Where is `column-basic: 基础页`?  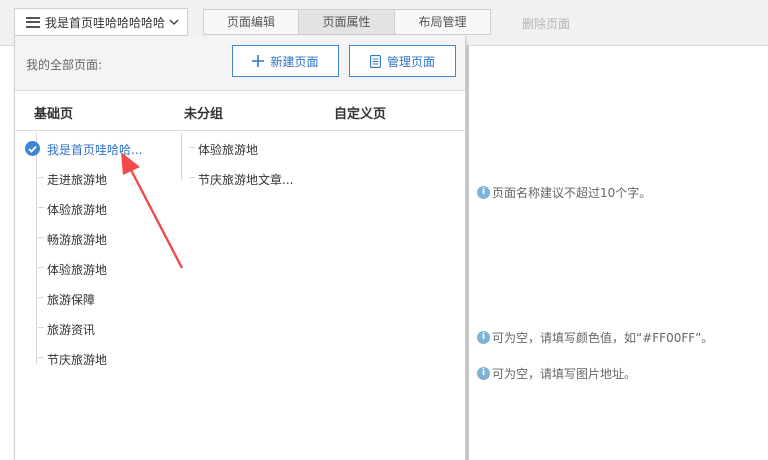 column-basic: 基础页 is located at coordinates (54, 114).